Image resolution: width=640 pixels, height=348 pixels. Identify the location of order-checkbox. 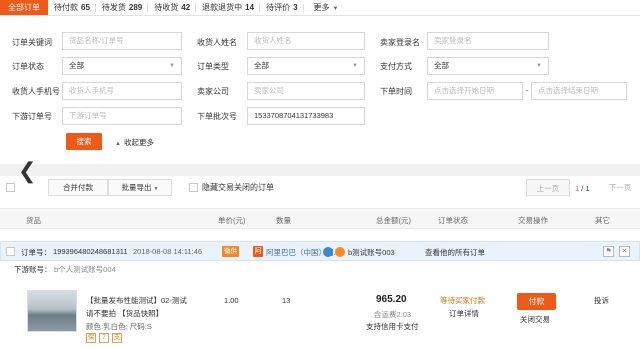
(10, 251).